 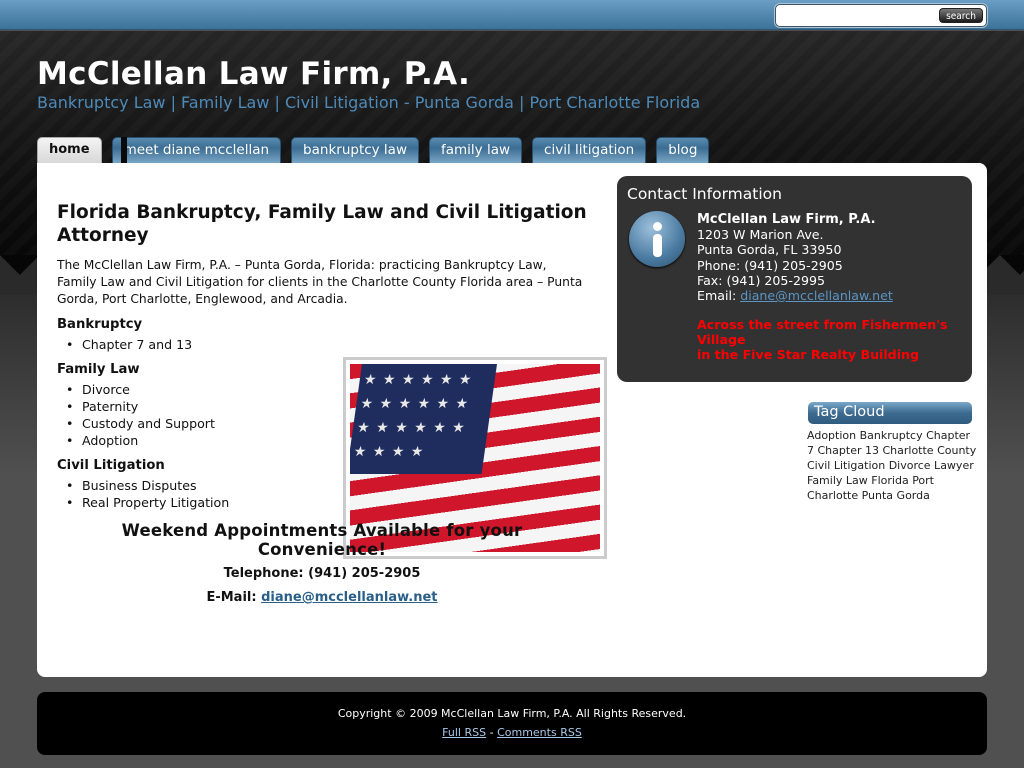 I want to click on tag-link: Family Law, so click(x=837, y=480).